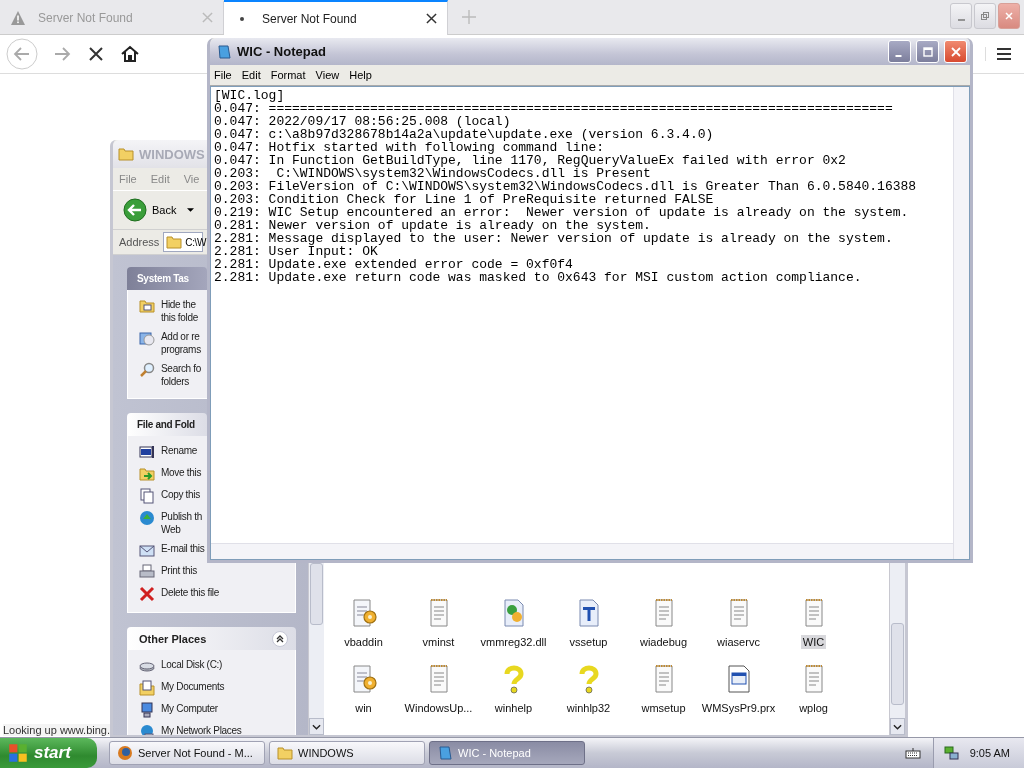 The width and height of the screenshot is (1024, 768). I want to click on browser-icon, so click(125, 753).